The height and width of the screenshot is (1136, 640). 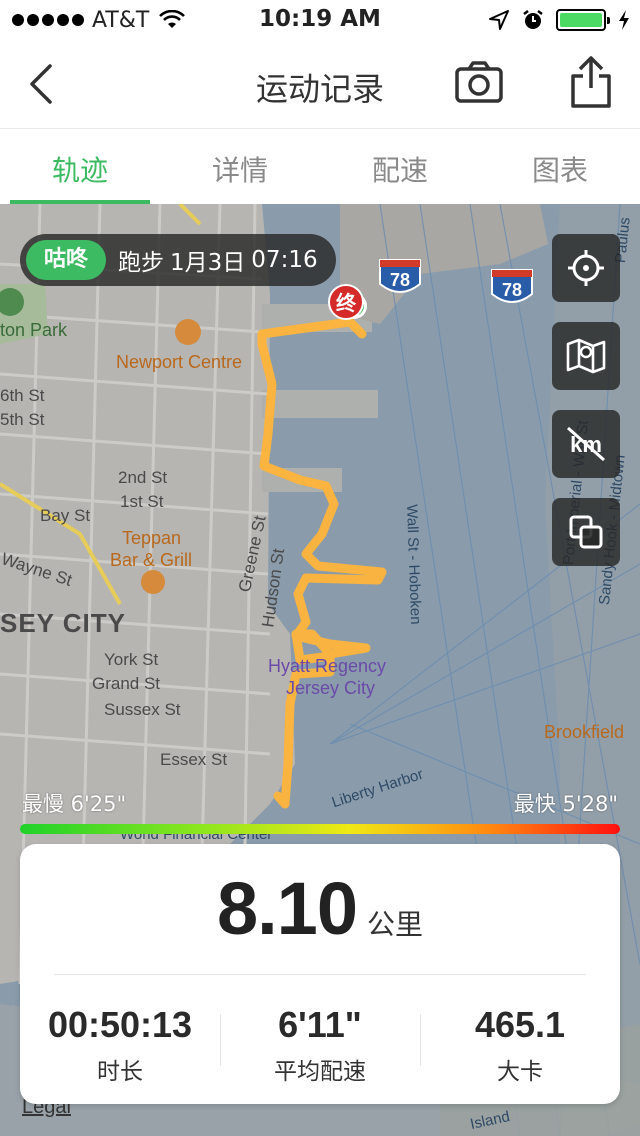 What do you see at coordinates (120, 1072) in the screenshot?
I see `duration-label: 时长` at bounding box center [120, 1072].